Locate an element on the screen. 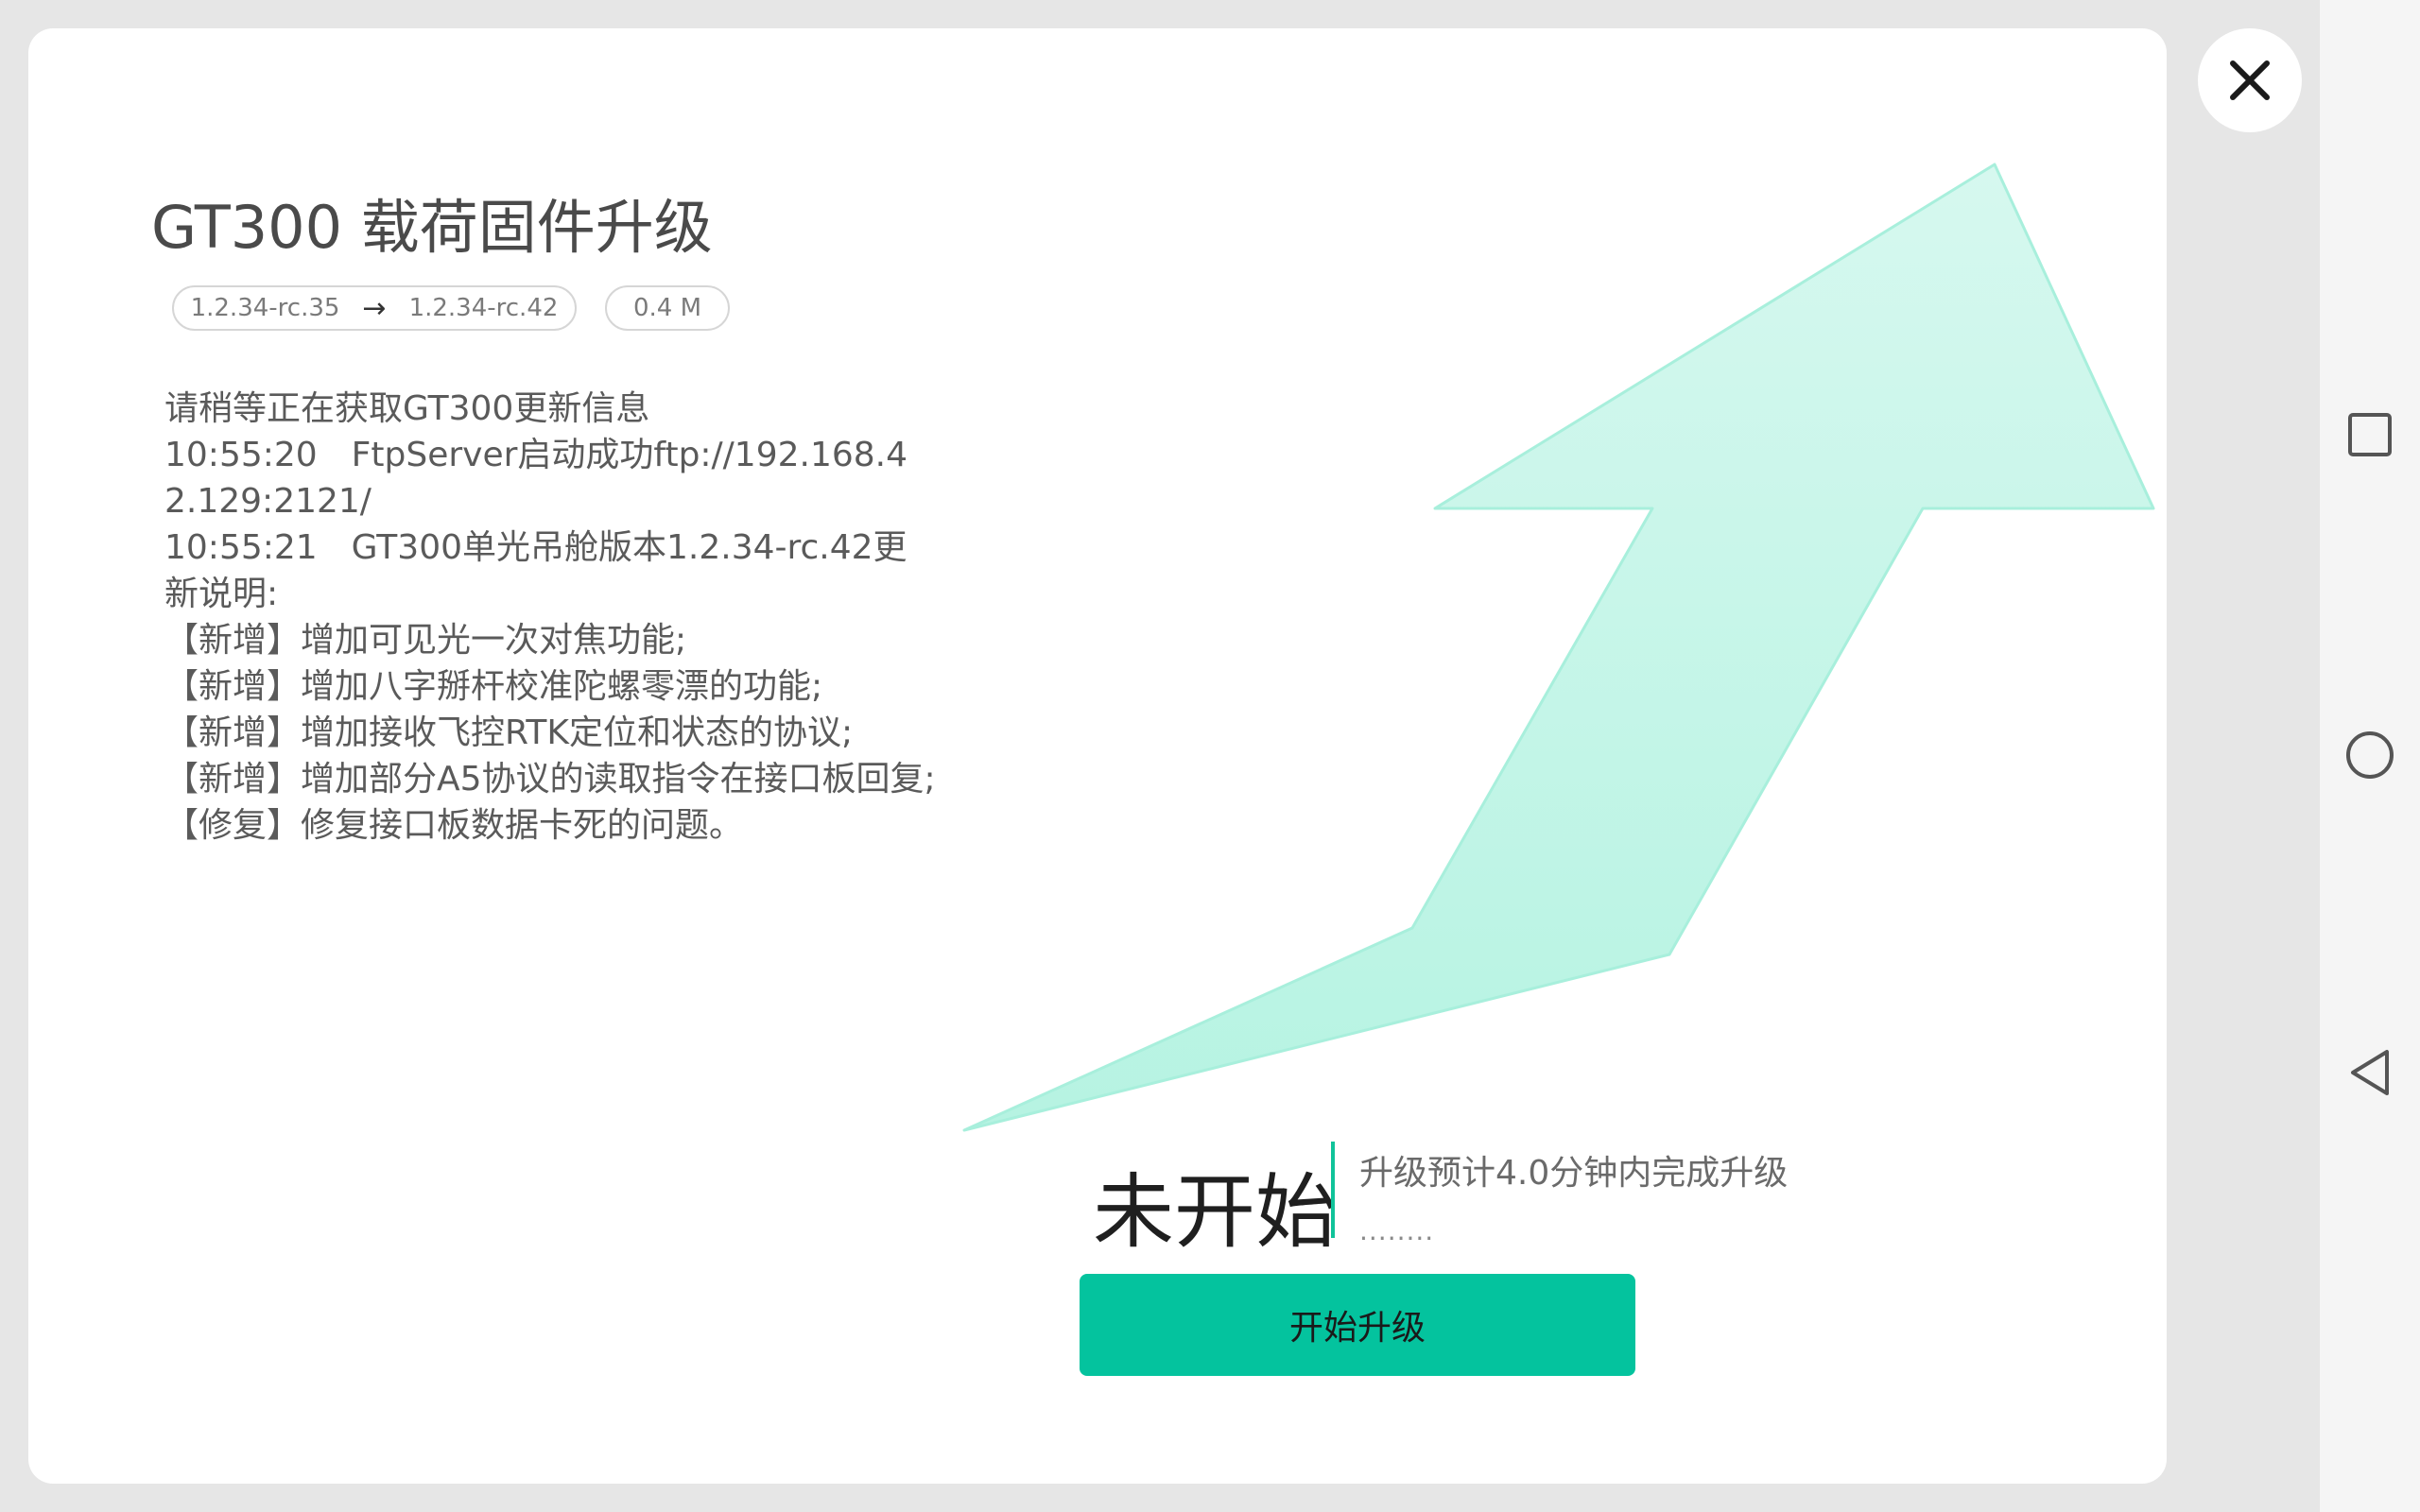 Image resolution: width=2420 pixels, height=1512 pixels. upgrade-status: 未开始 is located at coordinates (1215, 1212).